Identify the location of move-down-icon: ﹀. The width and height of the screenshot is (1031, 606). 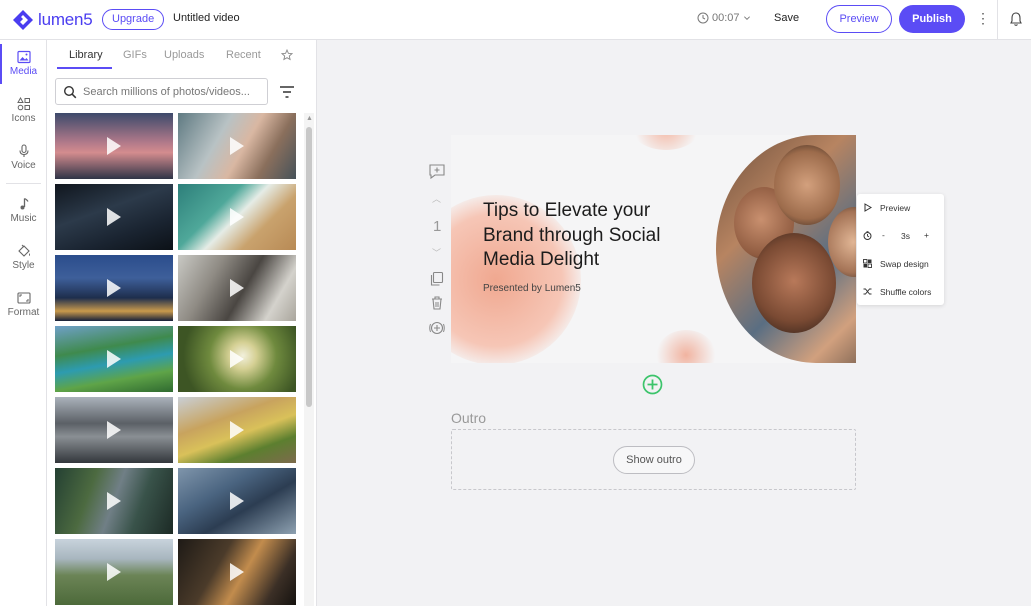
(436, 252).